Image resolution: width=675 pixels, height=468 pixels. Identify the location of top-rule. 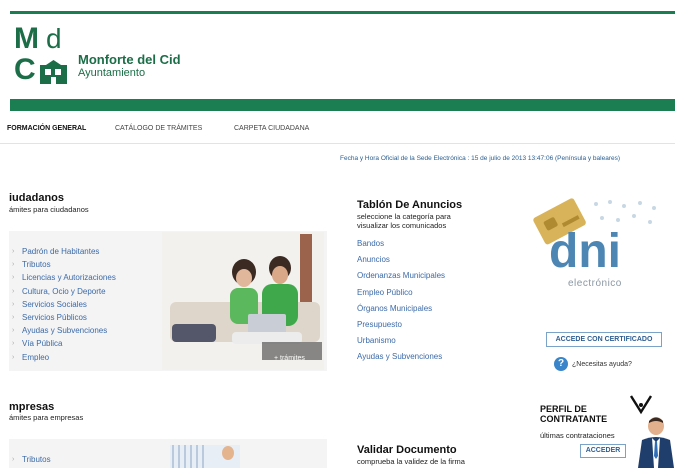
(342, 12).